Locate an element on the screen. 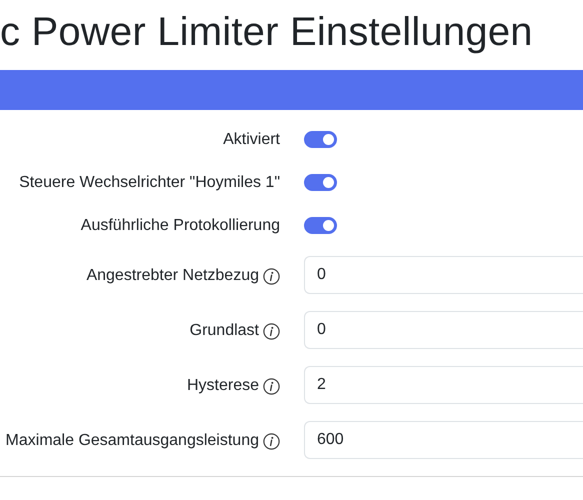 This screenshot has height=500, width=583. number-input: 2 is located at coordinates (443, 385).